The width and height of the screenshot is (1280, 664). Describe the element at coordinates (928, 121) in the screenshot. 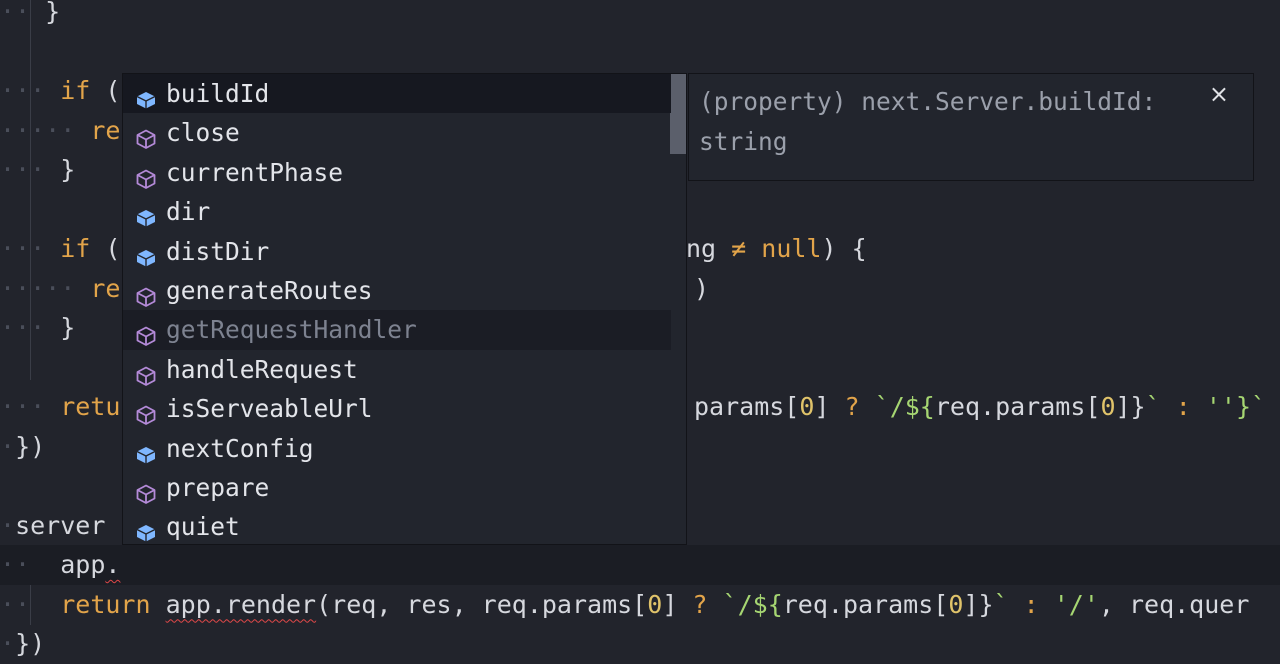

I see `suggestion-detail-text: (property) next.Server.buildId: string` at that location.